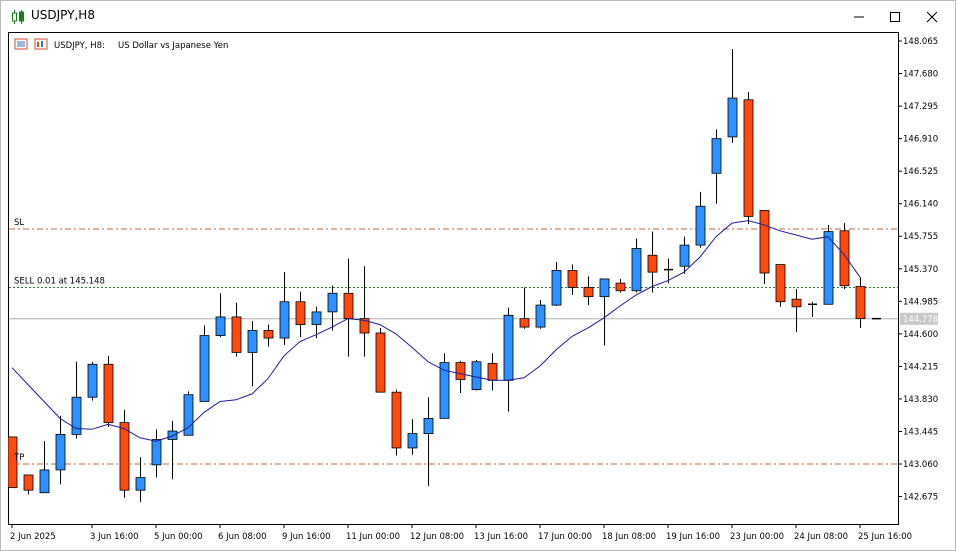  Describe the element at coordinates (920, 172) in the screenshot. I see `y-tick-label: 146.525` at that location.